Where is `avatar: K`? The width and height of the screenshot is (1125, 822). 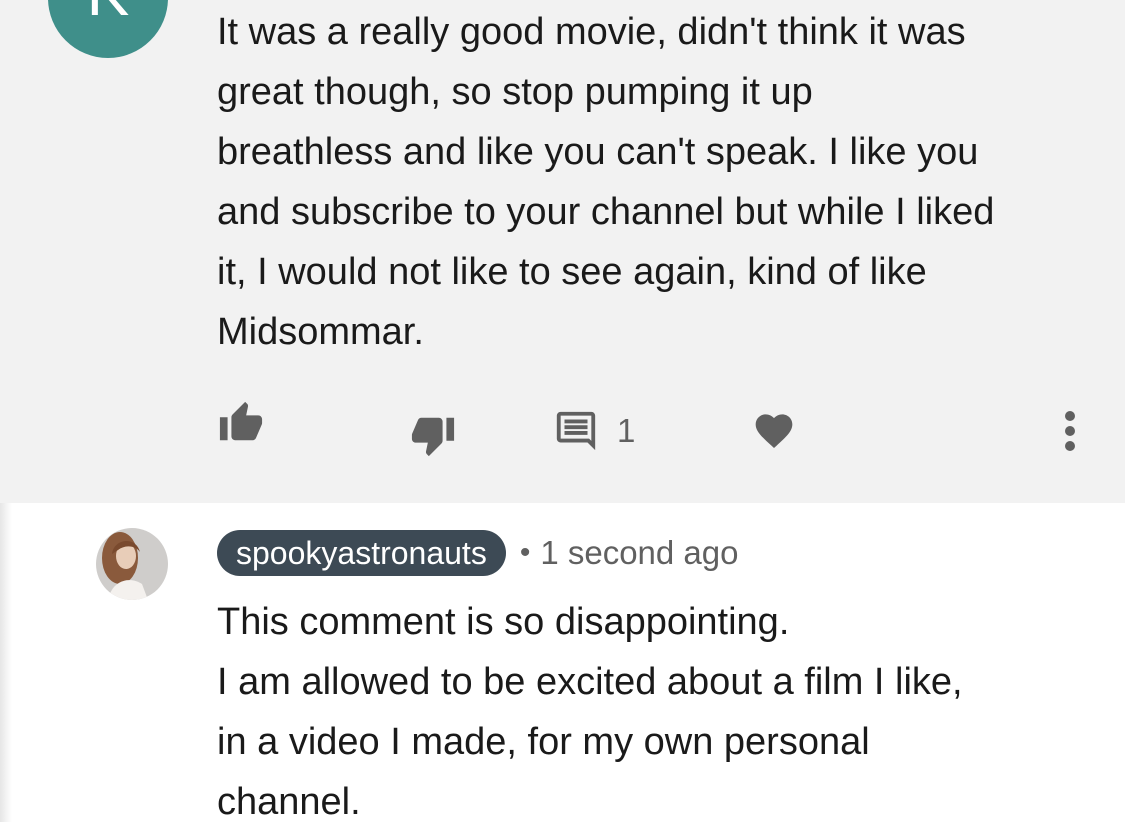
avatar: K is located at coordinates (108, 29).